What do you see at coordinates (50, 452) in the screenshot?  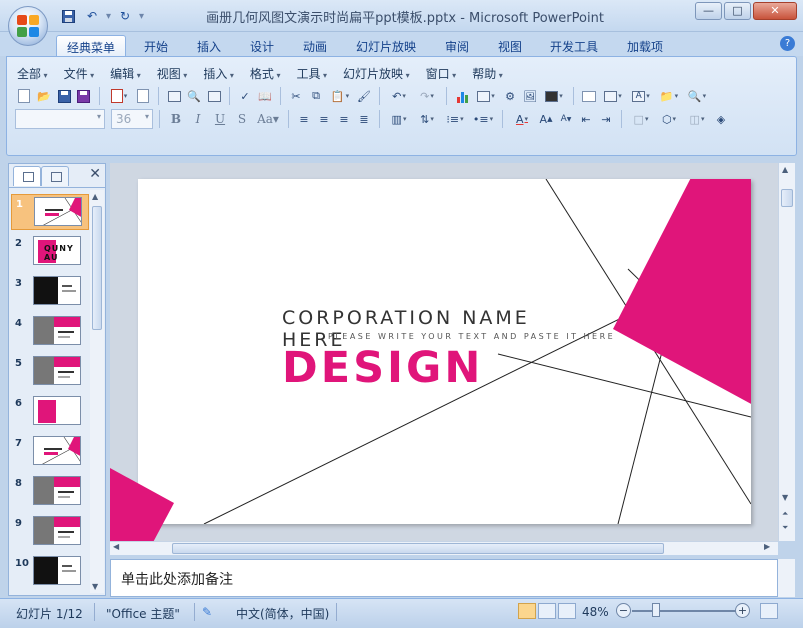 I see `slide-thumbnail: 7` at bounding box center [50, 452].